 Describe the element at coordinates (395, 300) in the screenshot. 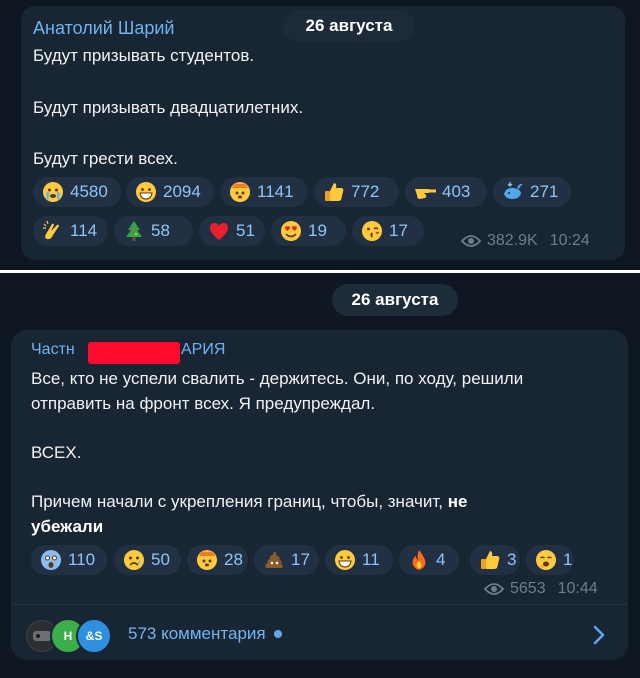

I see `date-separator: 26 августа` at that location.